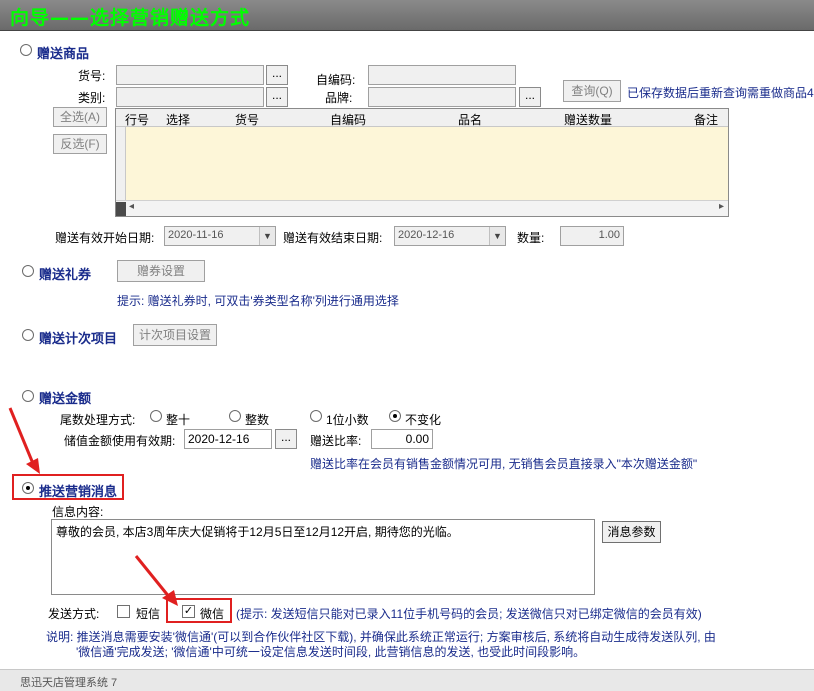 This screenshot has height=691, width=814. I want to click on radio-rounding-one-decimal, so click(316, 416).